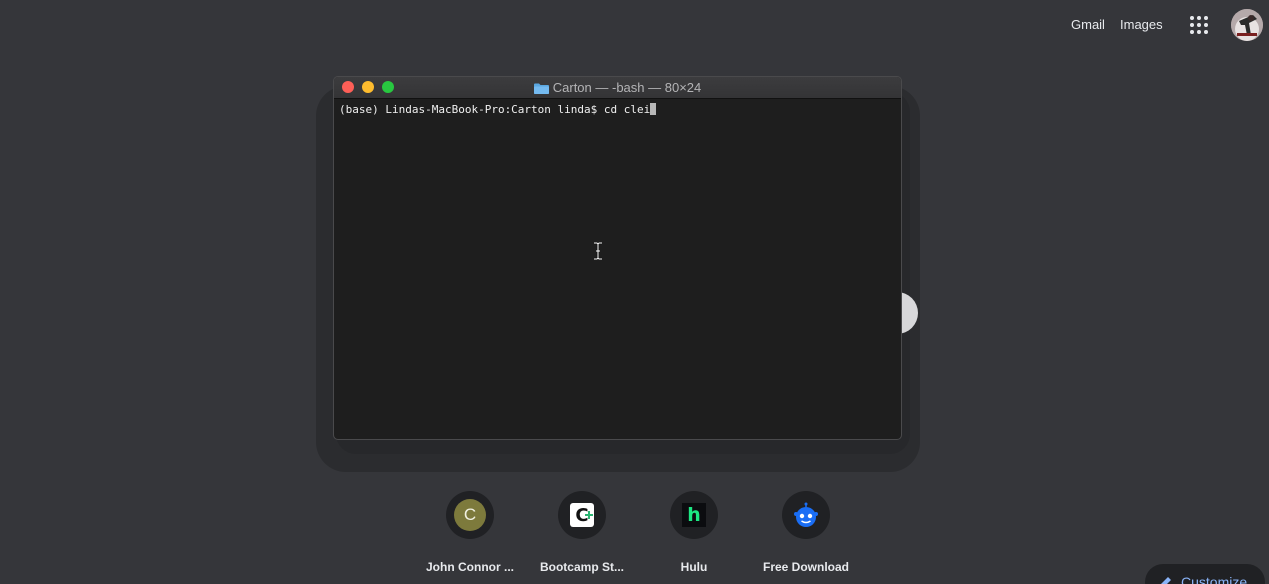  What do you see at coordinates (1141, 24) in the screenshot?
I see `images-link: Images` at bounding box center [1141, 24].